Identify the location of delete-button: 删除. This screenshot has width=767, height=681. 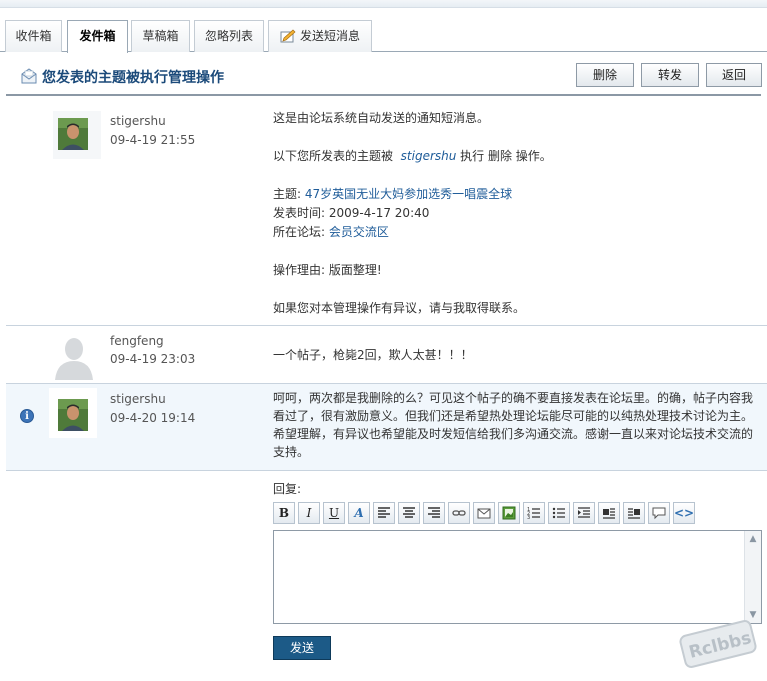
(605, 75).